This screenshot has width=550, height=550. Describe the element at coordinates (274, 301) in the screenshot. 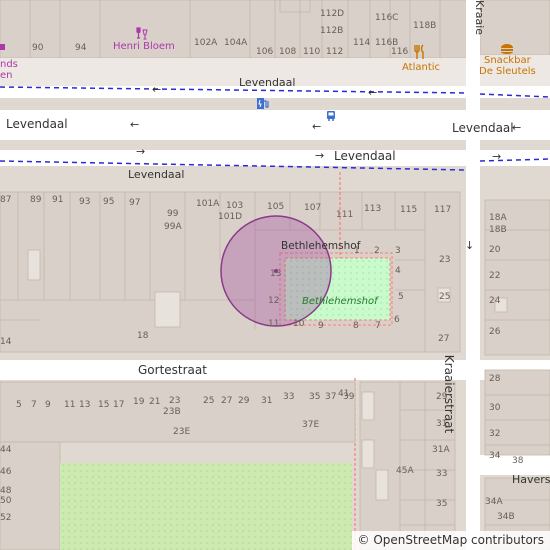

I see `house-number: 12` at that location.